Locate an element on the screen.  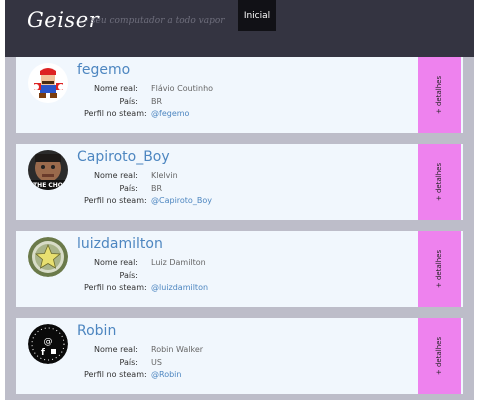
nav-home-link: Inicial is located at coordinates (257, 15).